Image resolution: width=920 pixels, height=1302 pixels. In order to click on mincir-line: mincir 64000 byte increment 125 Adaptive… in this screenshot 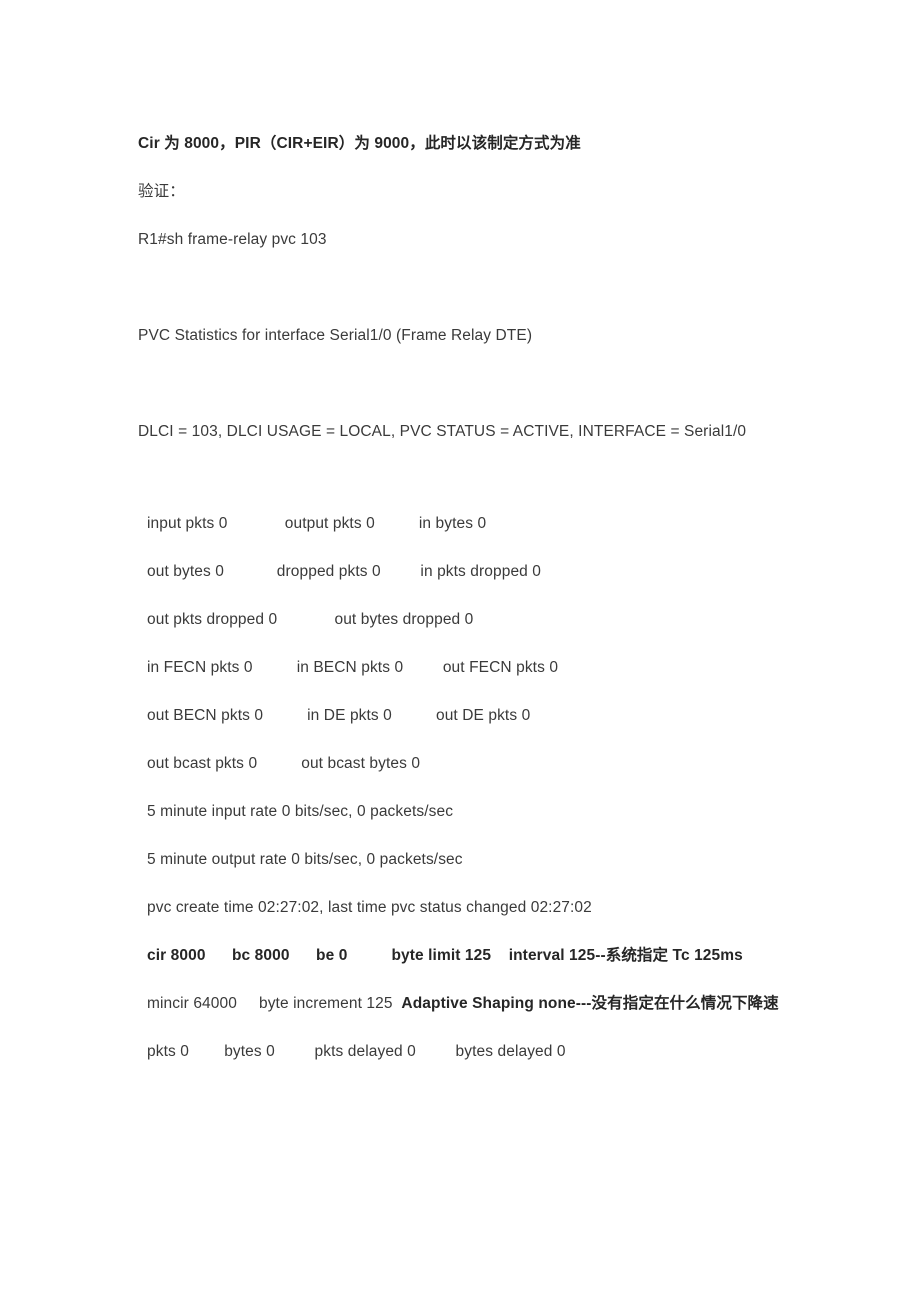, I will do `click(465, 1004)`.